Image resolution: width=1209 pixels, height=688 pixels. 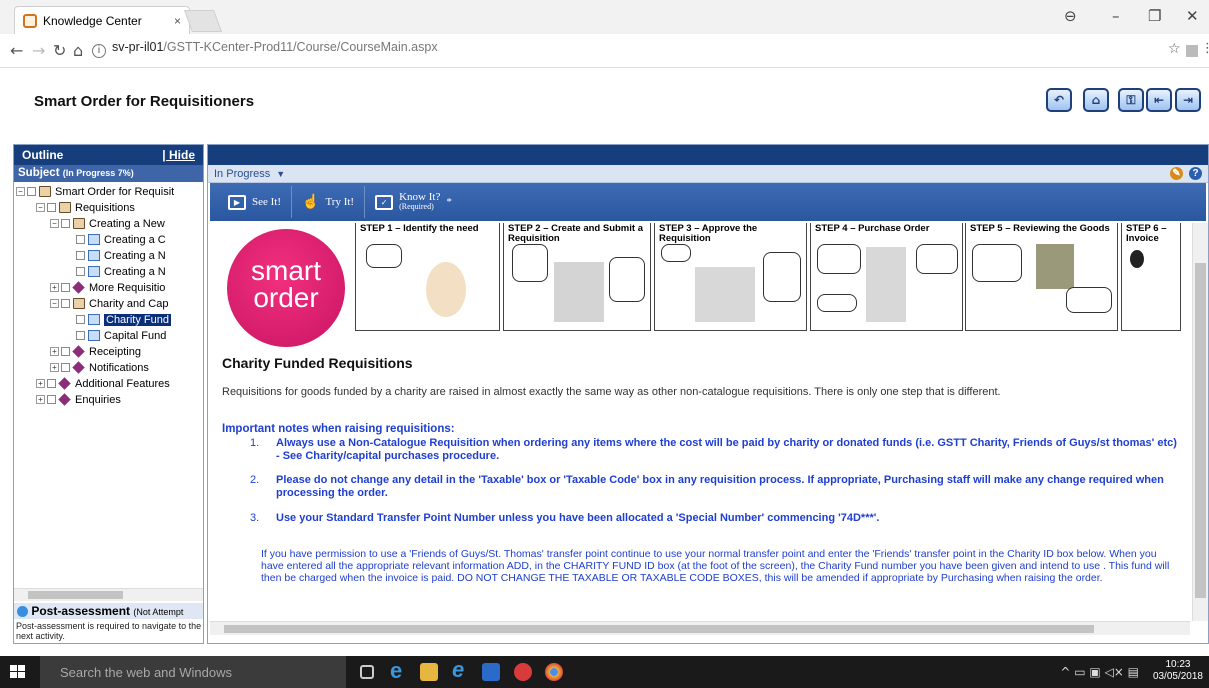 What do you see at coordinates (108, 155) in the screenshot?
I see `outline-header: Outline | Hide` at bounding box center [108, 155].